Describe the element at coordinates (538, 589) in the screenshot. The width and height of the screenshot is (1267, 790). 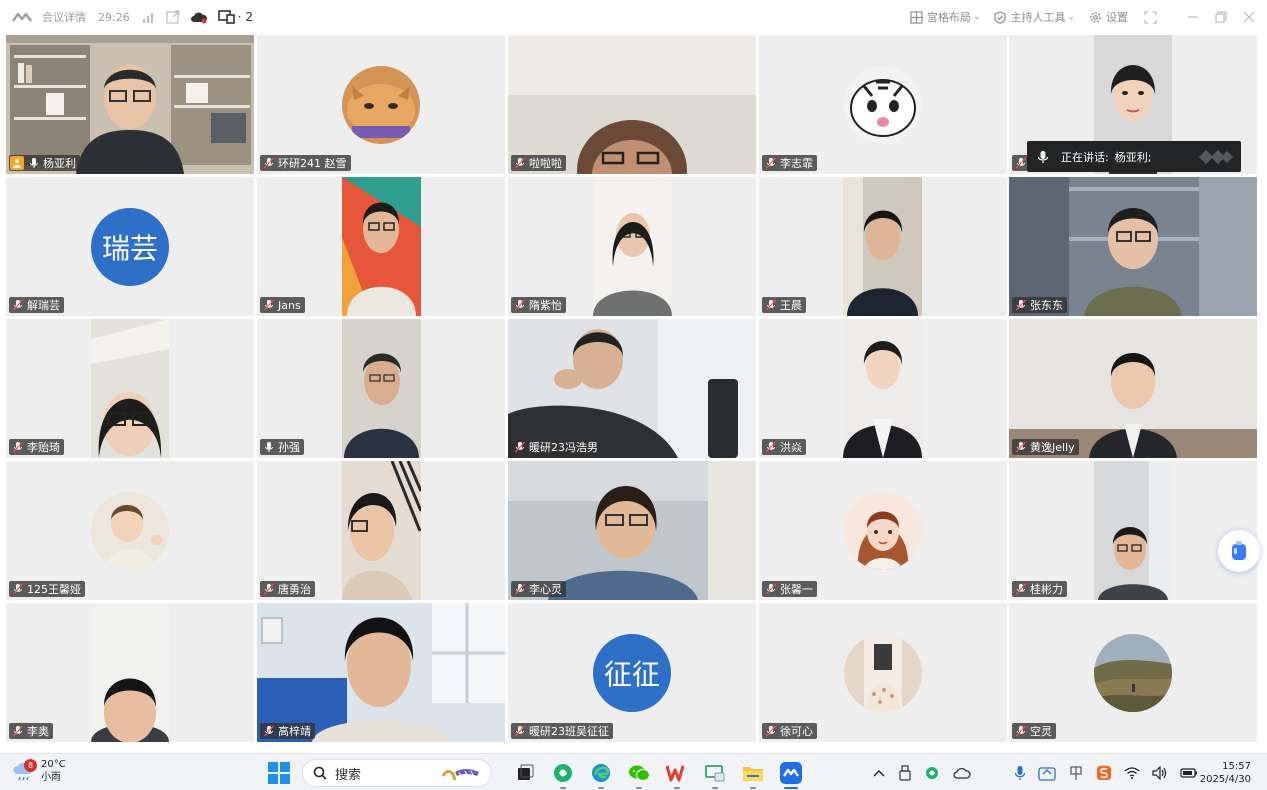
I see `participant-name-tag: 李心灵` at that location.